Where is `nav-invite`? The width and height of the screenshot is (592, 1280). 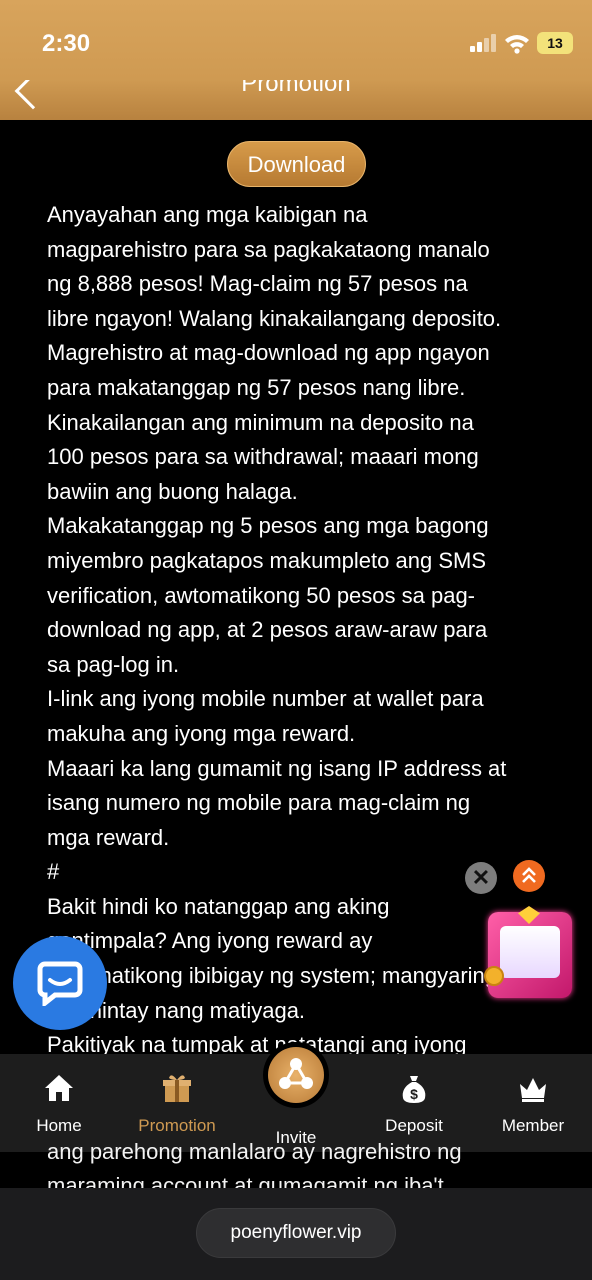 nav-invite is located at coordinates (296, 1075).